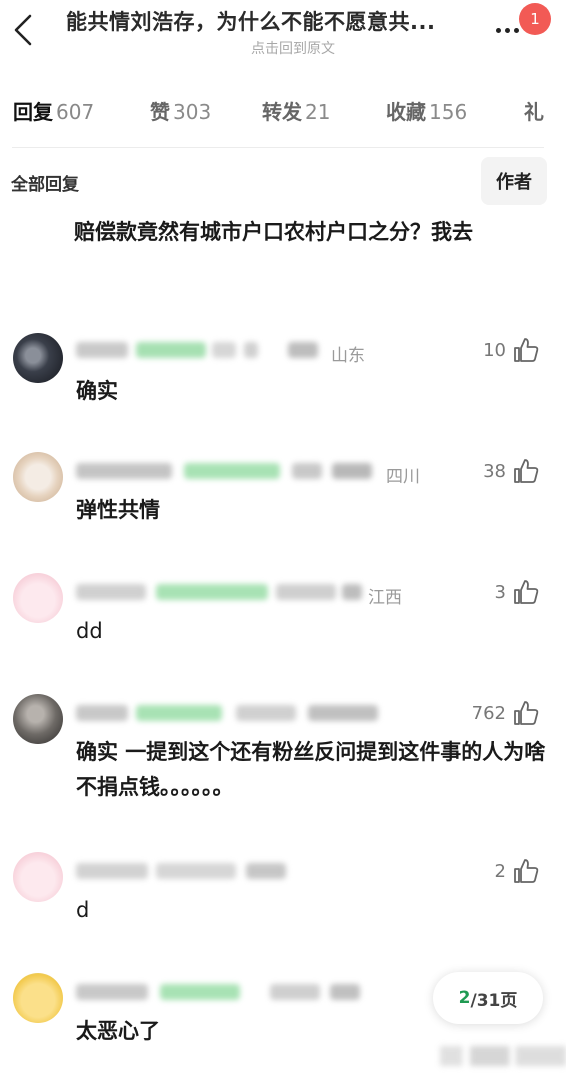 This screenshot has width=566, height=1078. I want to click on tab-likes: 赞 303, so click(180, 116).